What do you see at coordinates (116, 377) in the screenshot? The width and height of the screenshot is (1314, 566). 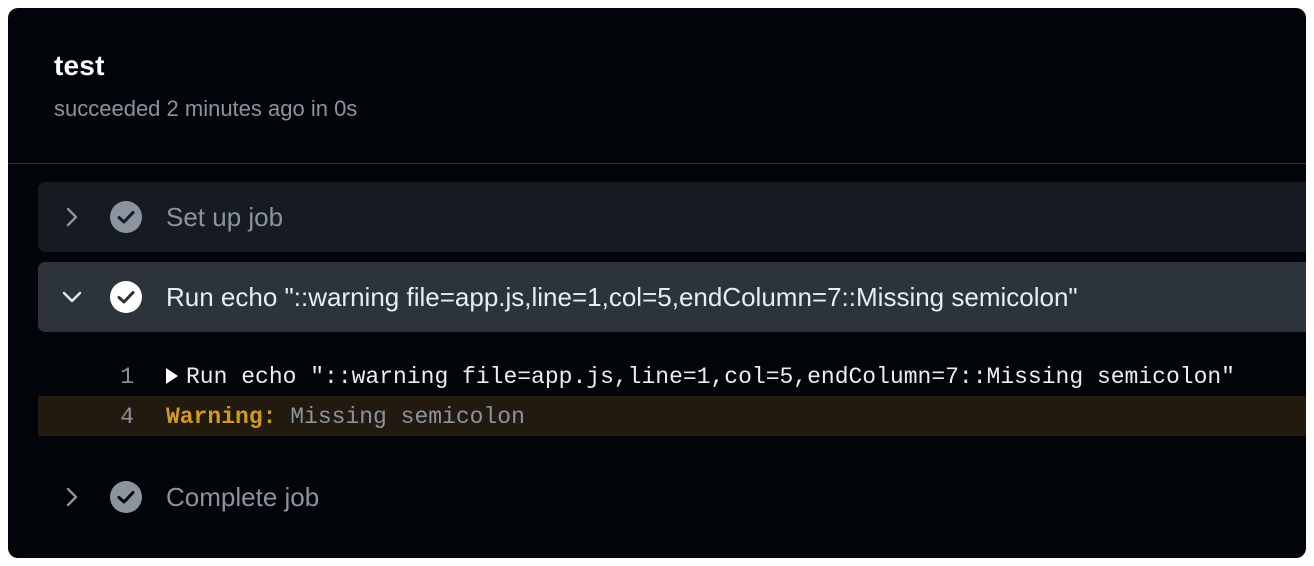 I see `line-number: 1` at bounding box center [116, 377].